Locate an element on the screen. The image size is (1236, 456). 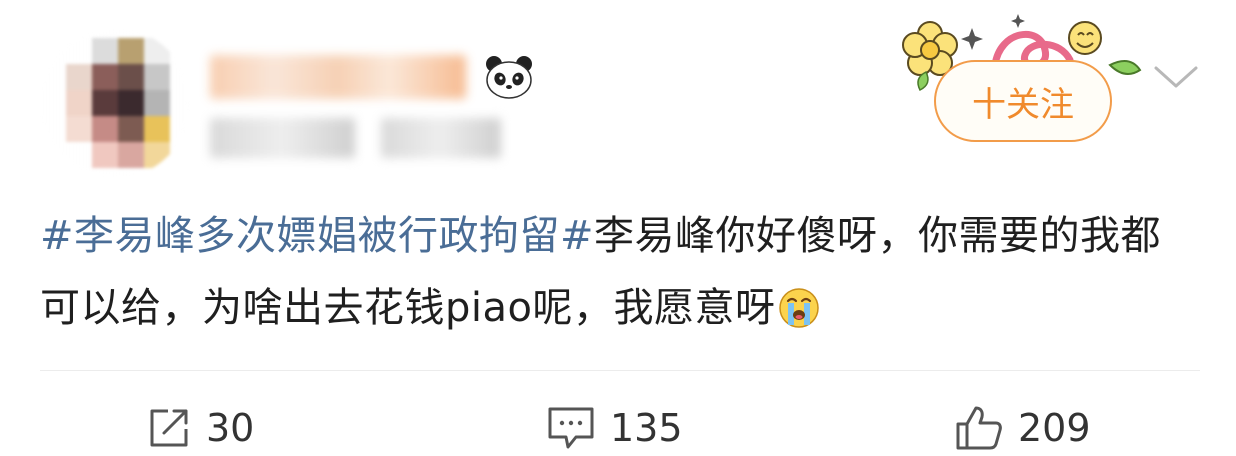
follow-button: 十关注 is located at coordinates (1023, 101).